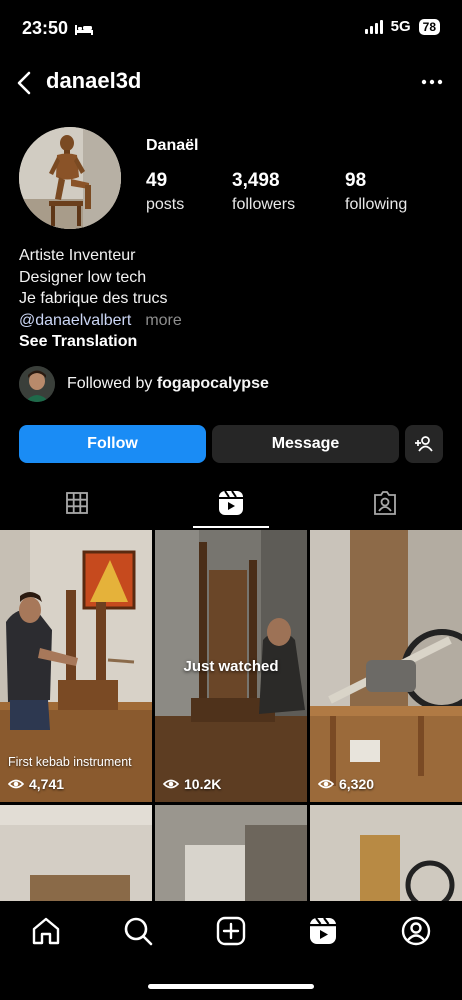  Describe the element at coordinates (263, 192) in the screenshot. I see `stat-followers: 3,498 followers` at that location.